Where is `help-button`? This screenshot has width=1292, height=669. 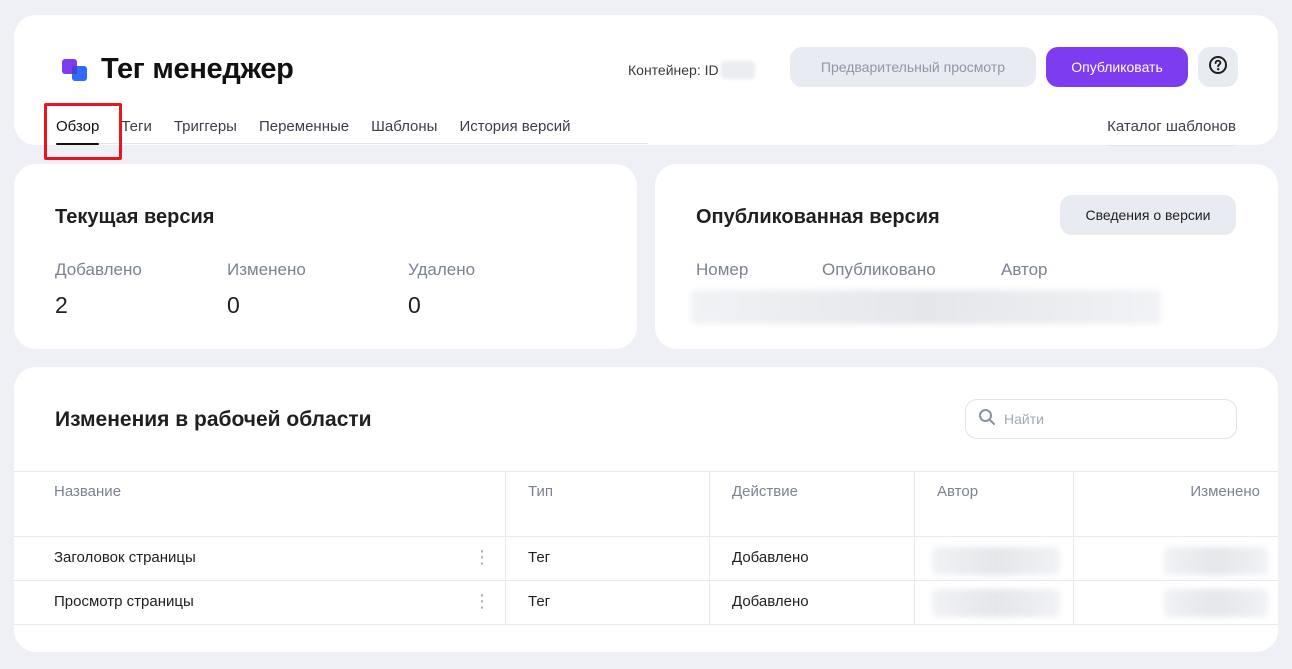
help-button is located at coordinates (1218, 67).